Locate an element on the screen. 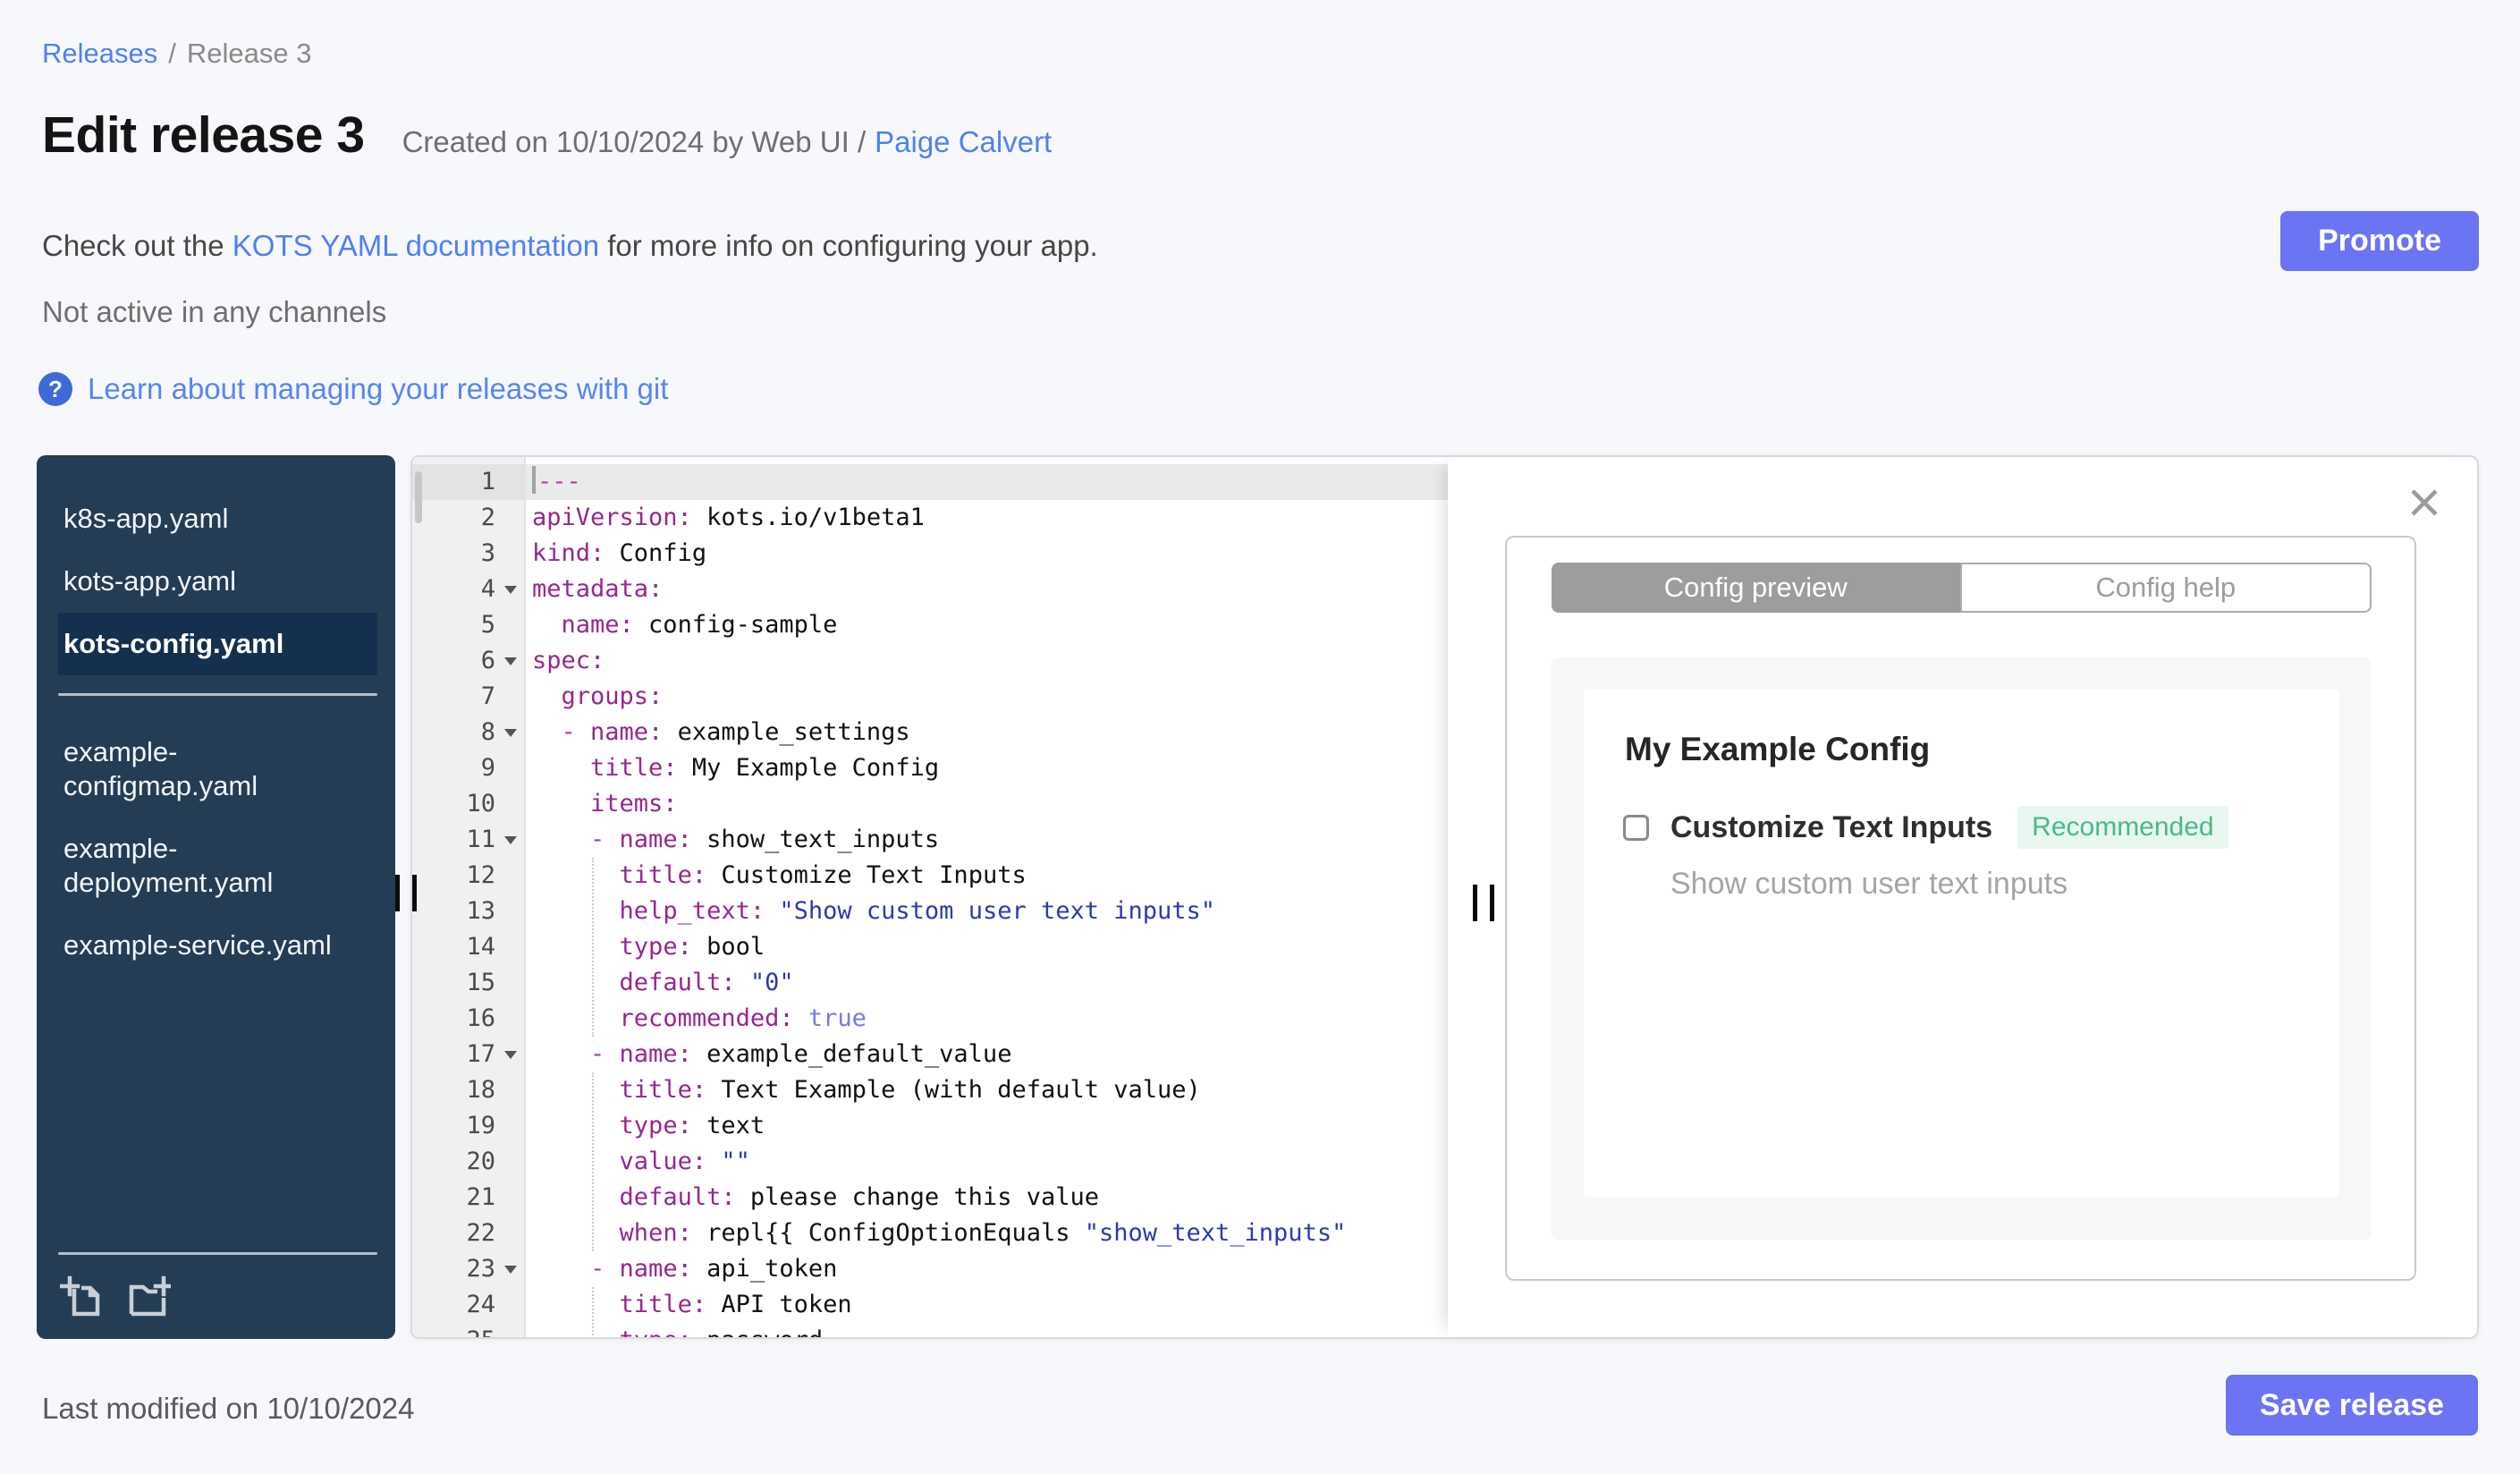 Image resolution: width=2520 pixels, height=1474 pixels. code-line: 19 type: text is located at coordinates (930, 1126).